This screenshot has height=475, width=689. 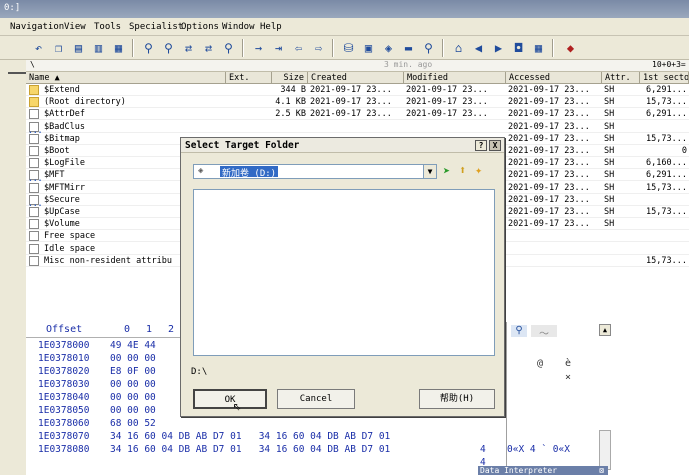 I want to click on replace-hex-icon: ⇄, so click(x=208, y=47).